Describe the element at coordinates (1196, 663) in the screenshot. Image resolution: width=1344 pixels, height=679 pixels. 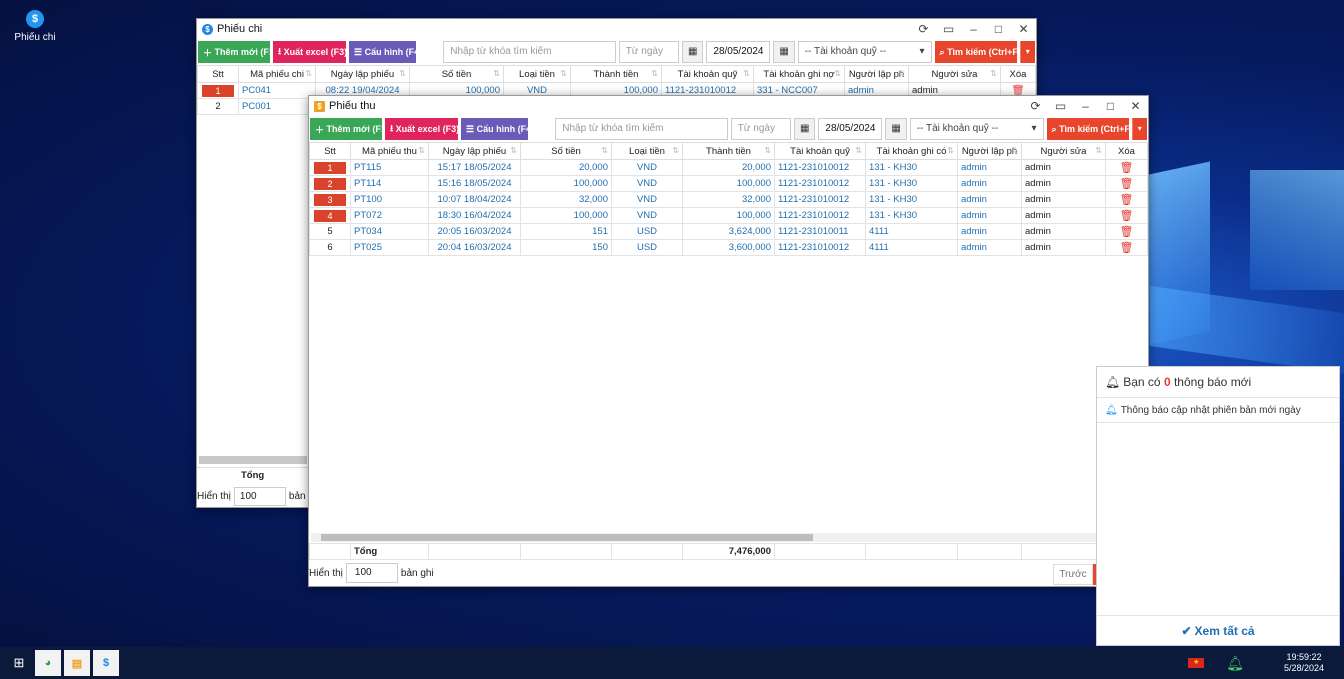
I see `vietnam-flag-icon: ★` at that location.